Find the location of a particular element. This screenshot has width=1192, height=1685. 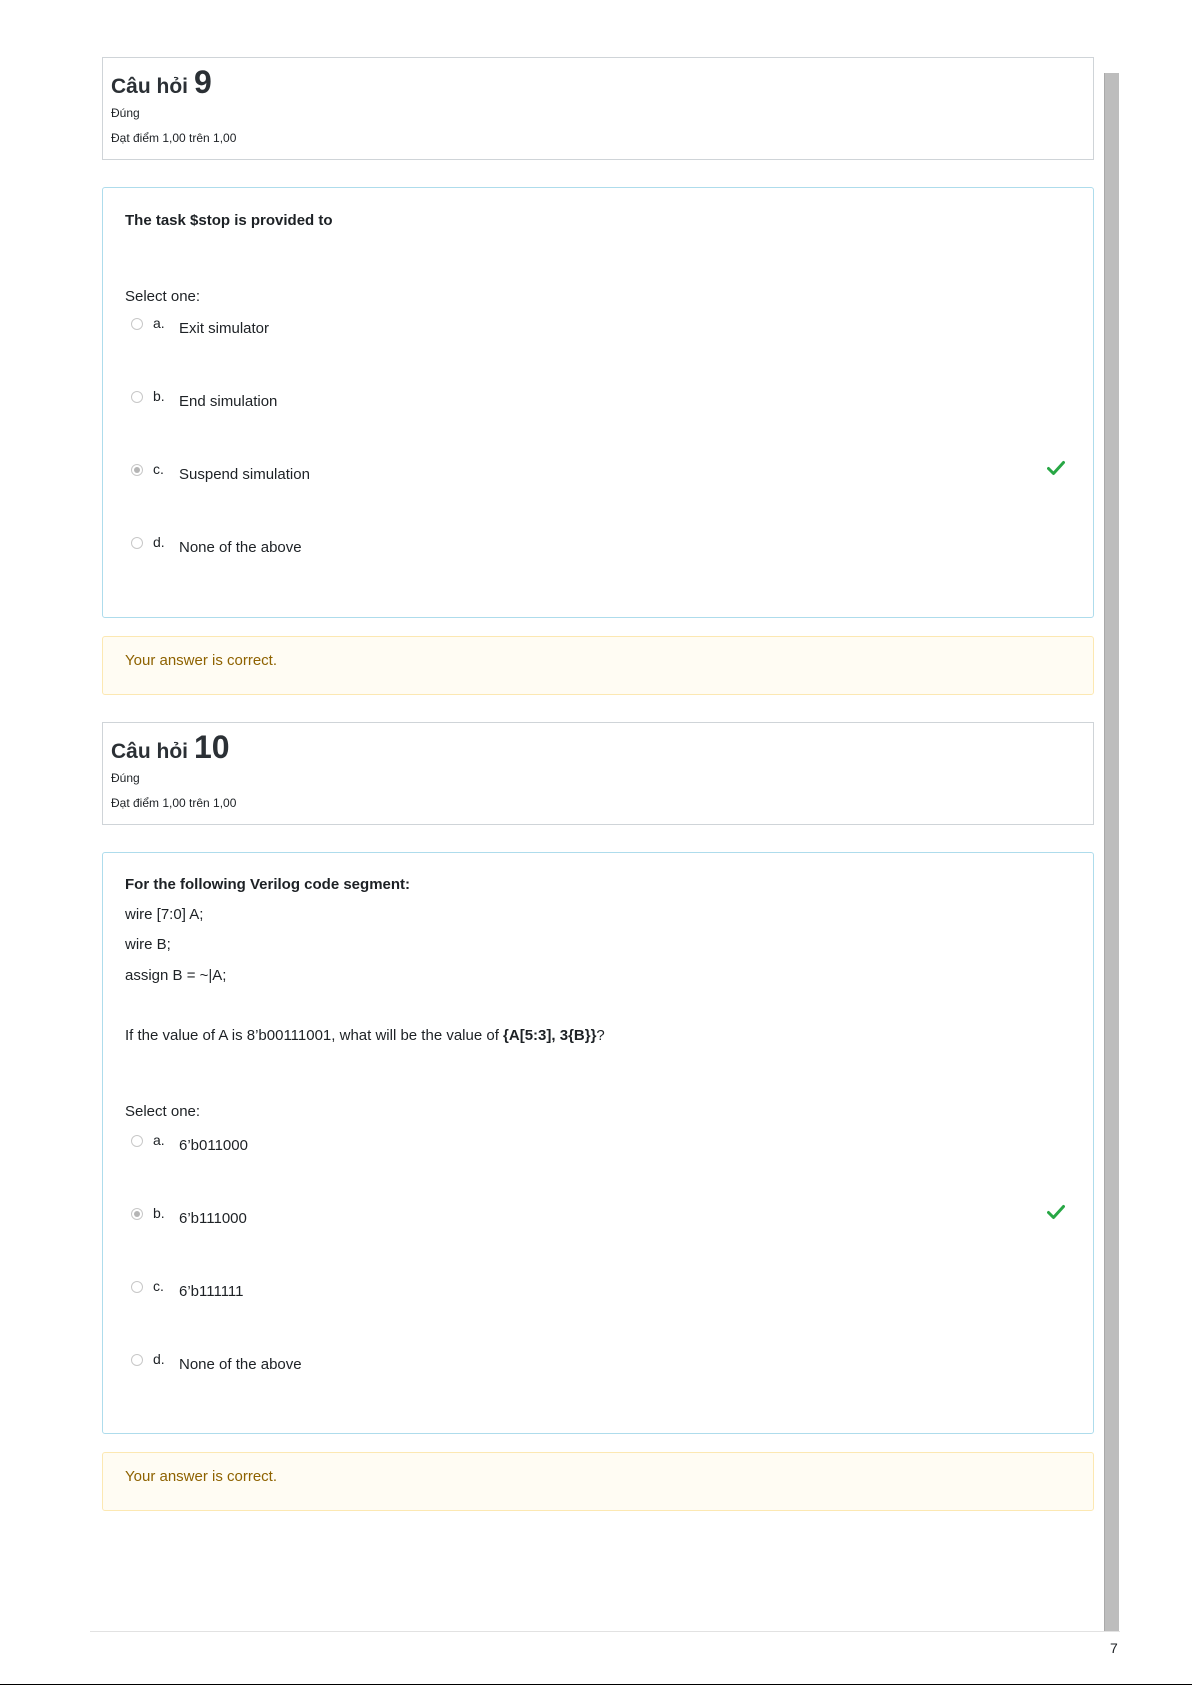

question-9-header: Câu hỏi 9 is located at coordinates (598, 82).